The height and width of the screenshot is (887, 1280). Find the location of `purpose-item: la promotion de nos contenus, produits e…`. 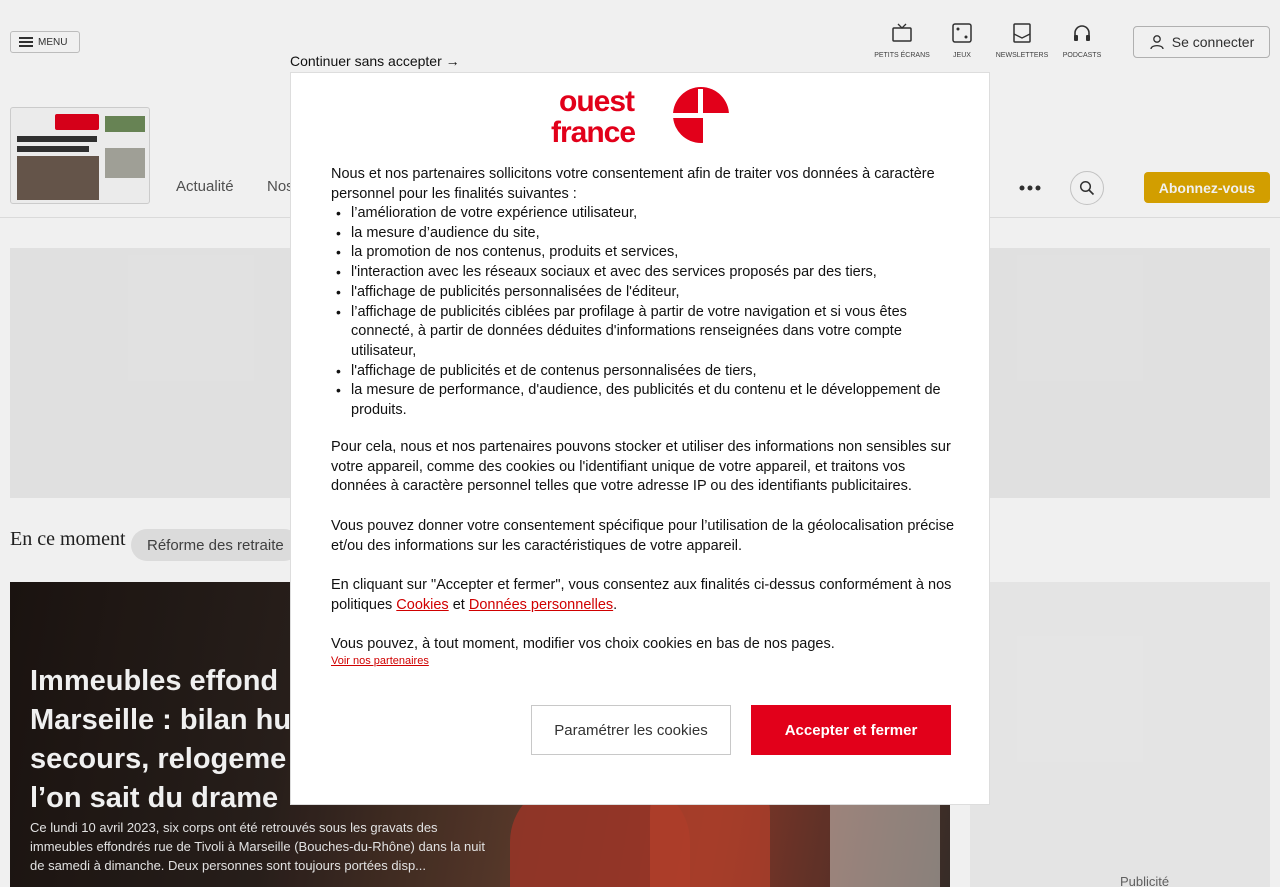

purpose-item: la promotion de nos contenus, produits e… is located at coordinates (641, 253).